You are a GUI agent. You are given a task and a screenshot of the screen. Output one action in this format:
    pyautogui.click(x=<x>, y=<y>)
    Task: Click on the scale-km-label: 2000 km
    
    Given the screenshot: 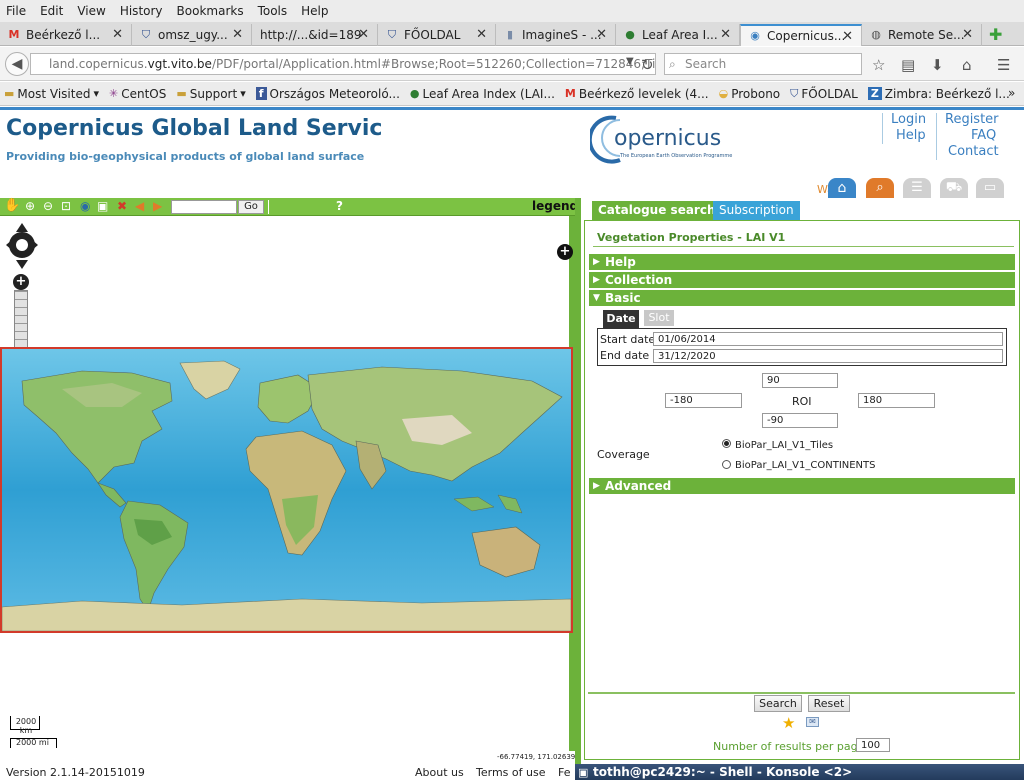 What is the action you would take?
    pyautogui.click(x=26, y=726)
    